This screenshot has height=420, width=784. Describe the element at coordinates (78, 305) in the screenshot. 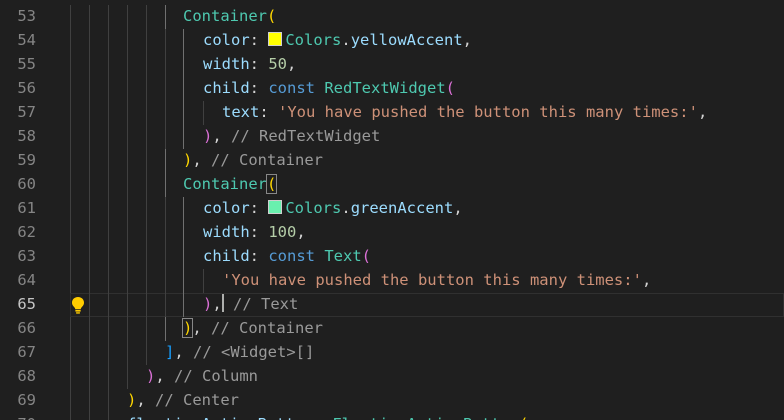

I see `lightbulb-icon` at that location.